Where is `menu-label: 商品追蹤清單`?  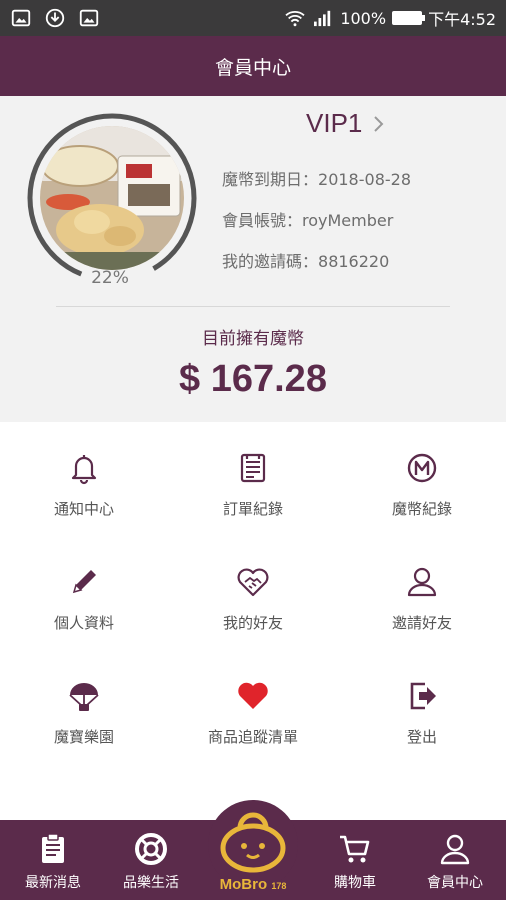 menu-label: 商品追蹤清單 is located at coordinates (252, 737).